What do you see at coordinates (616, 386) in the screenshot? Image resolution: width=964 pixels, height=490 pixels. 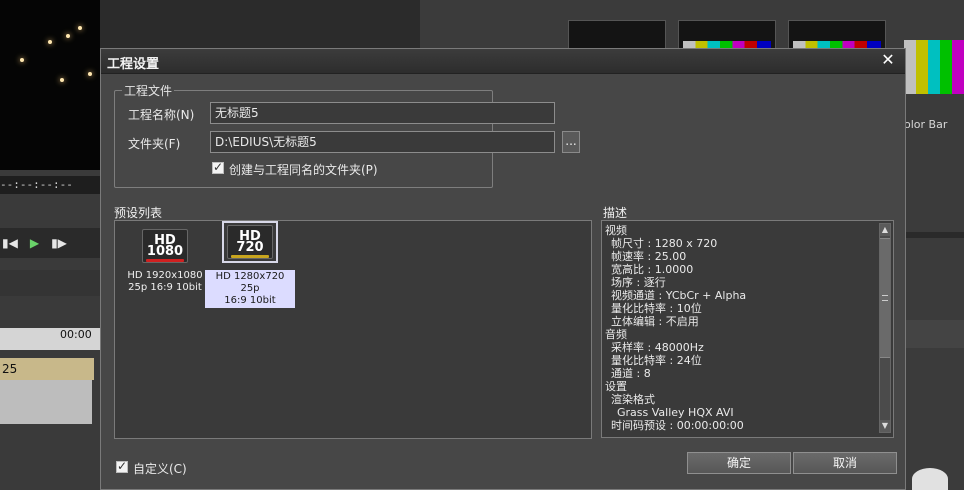 I see `description-line: 设置` at bounding box center [616, 386].